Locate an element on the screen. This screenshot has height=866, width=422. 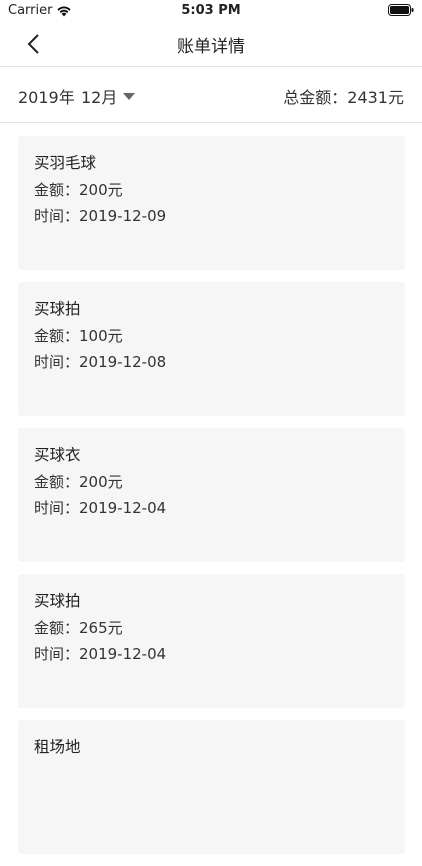
bill-time: 时间：2019-12-08 is located at coordinates (100, 362).